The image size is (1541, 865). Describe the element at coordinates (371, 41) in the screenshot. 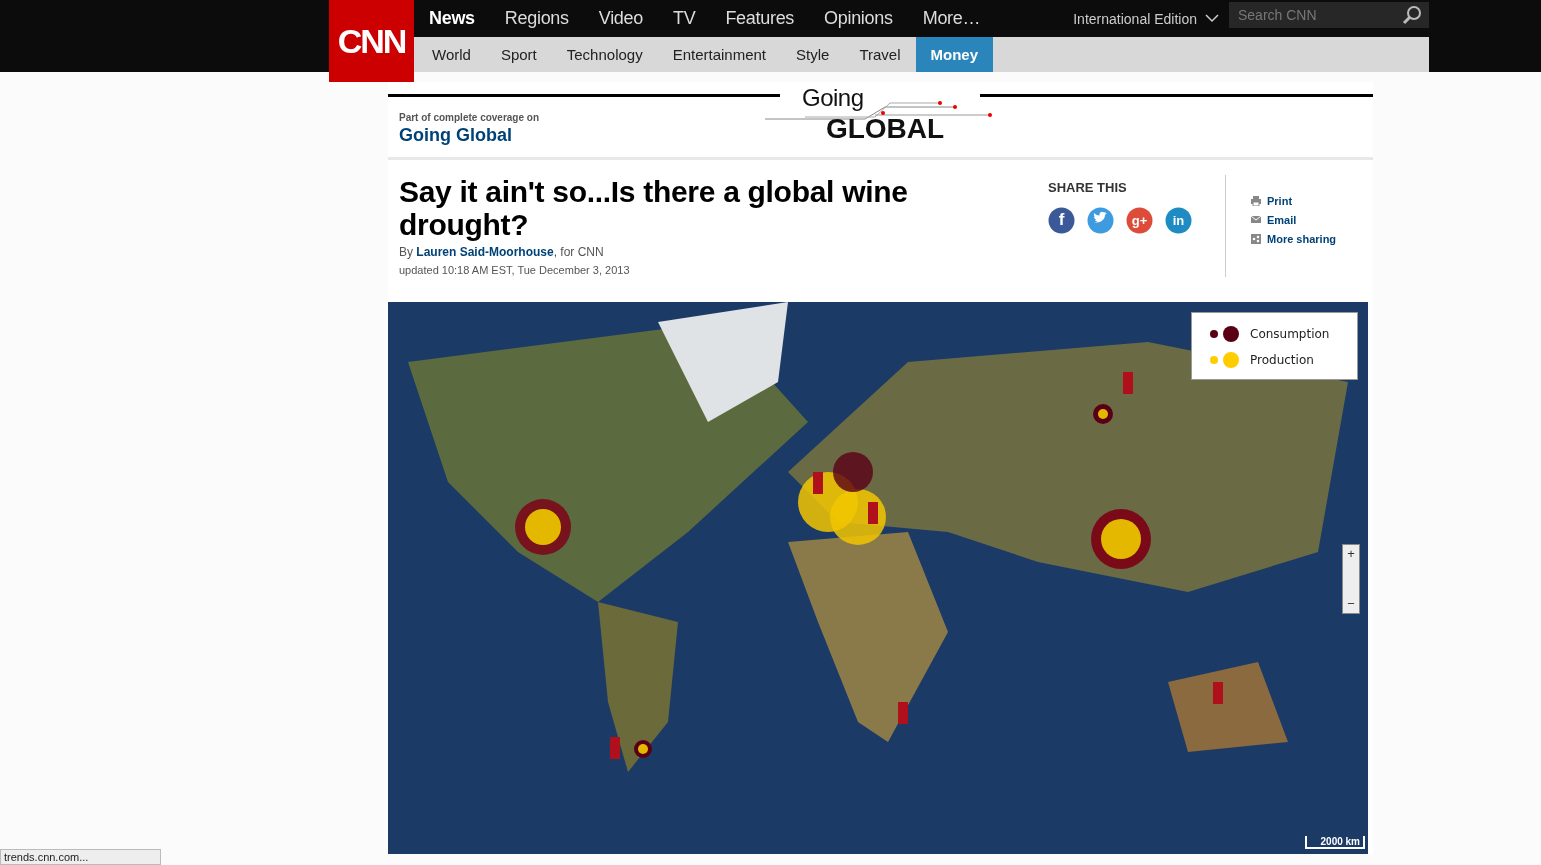

I see `cnn-logo: CNN` at that location.